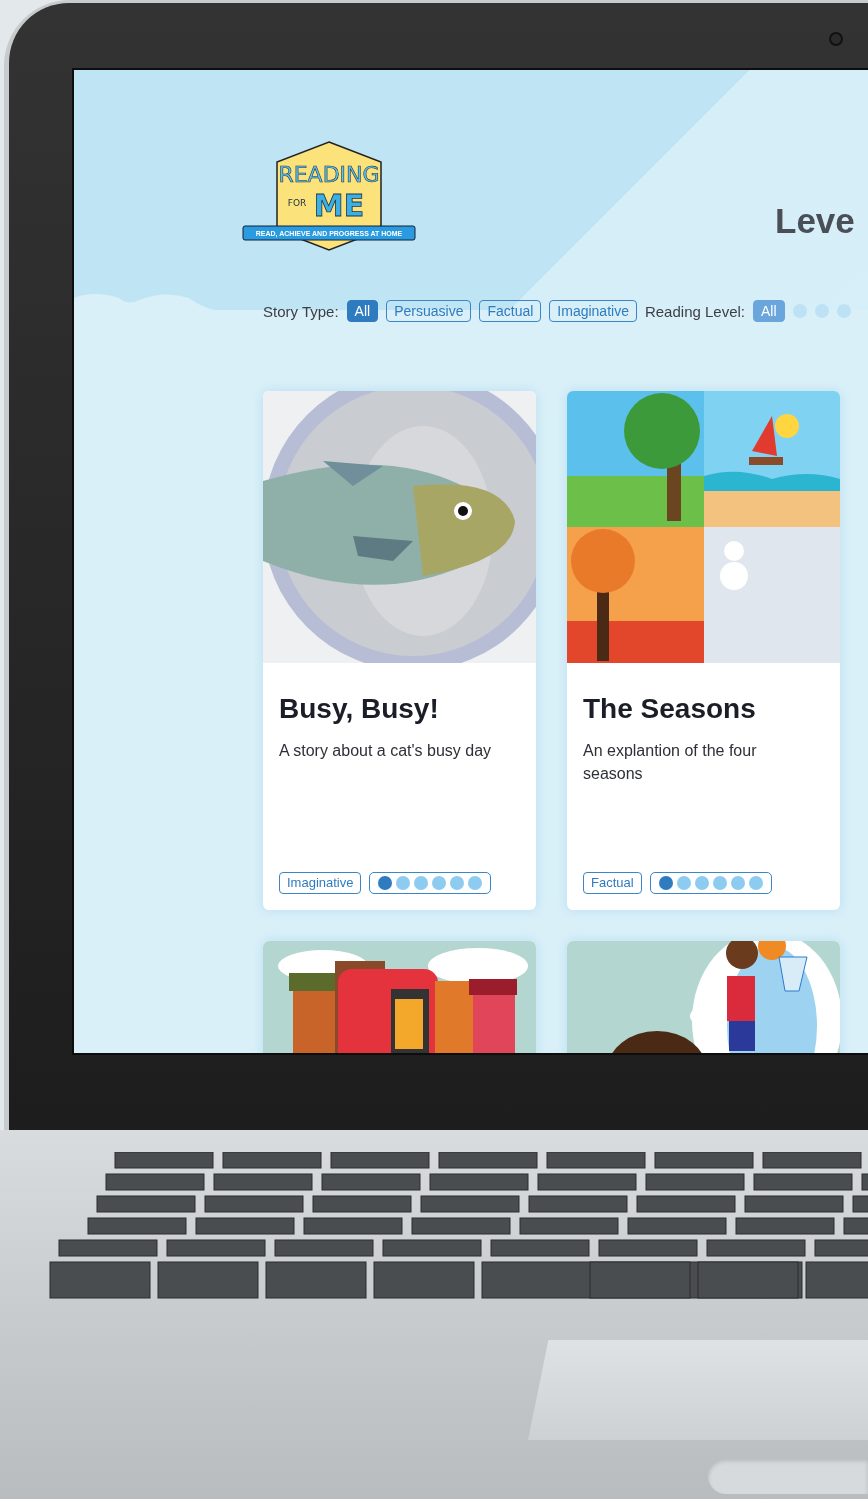 This screenshot has height=1499, width=868. I want to click on card-title: The Seasons, so click(670, 709).